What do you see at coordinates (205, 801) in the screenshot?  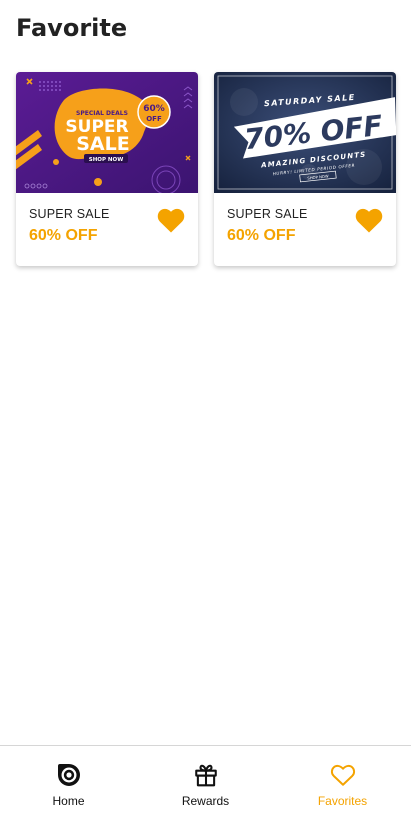 I see `nav-label-rewards: Rewards` at bounding box center [205, 801].